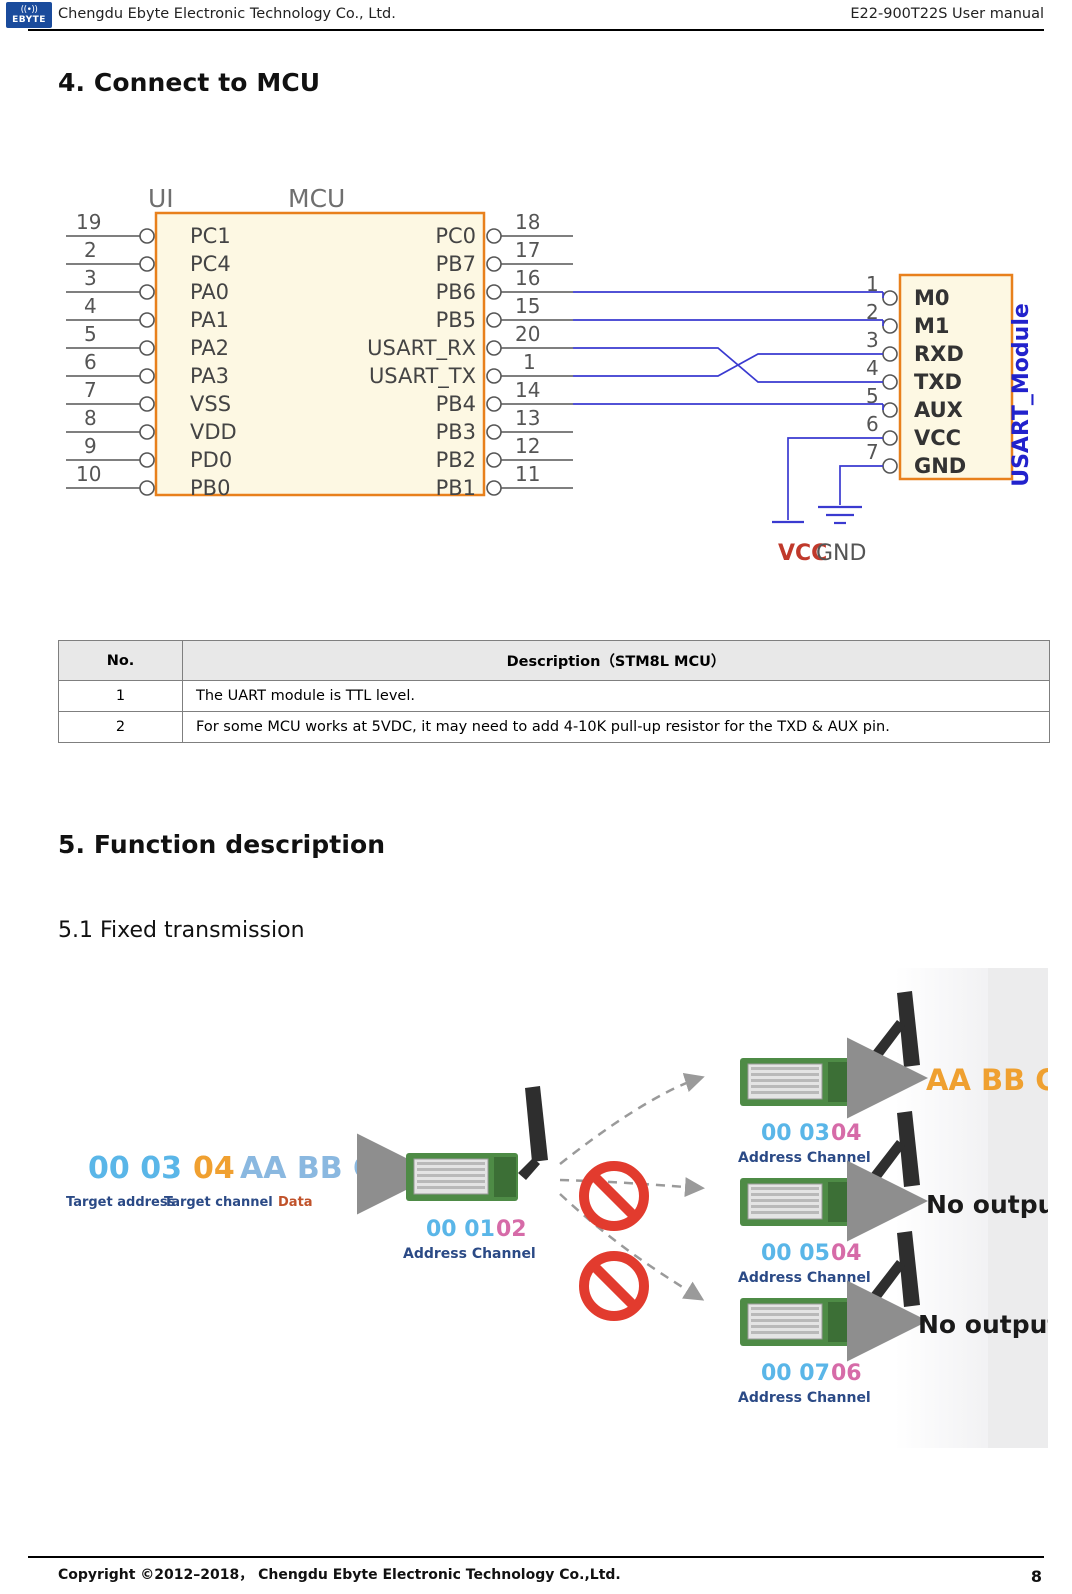 The image size is (1072, 1594). I want to click on svg-text: PA2, so click(209, 348).